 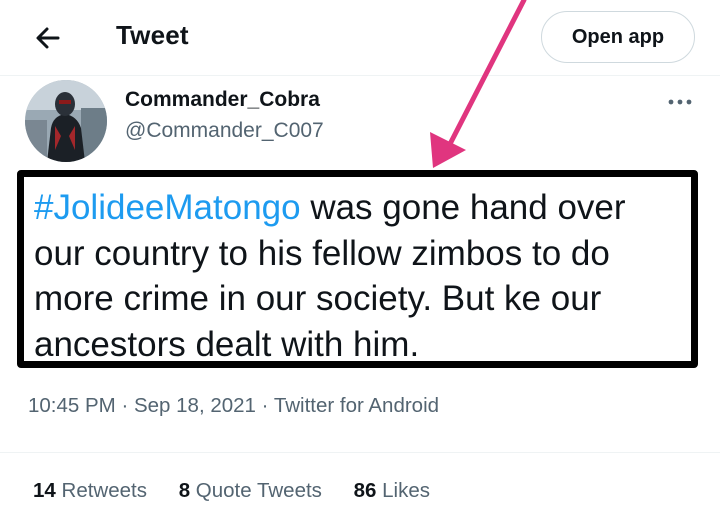 I want to click on quote-tweets-stat: 8 Quote Tweets, so click(x=250, y=491).